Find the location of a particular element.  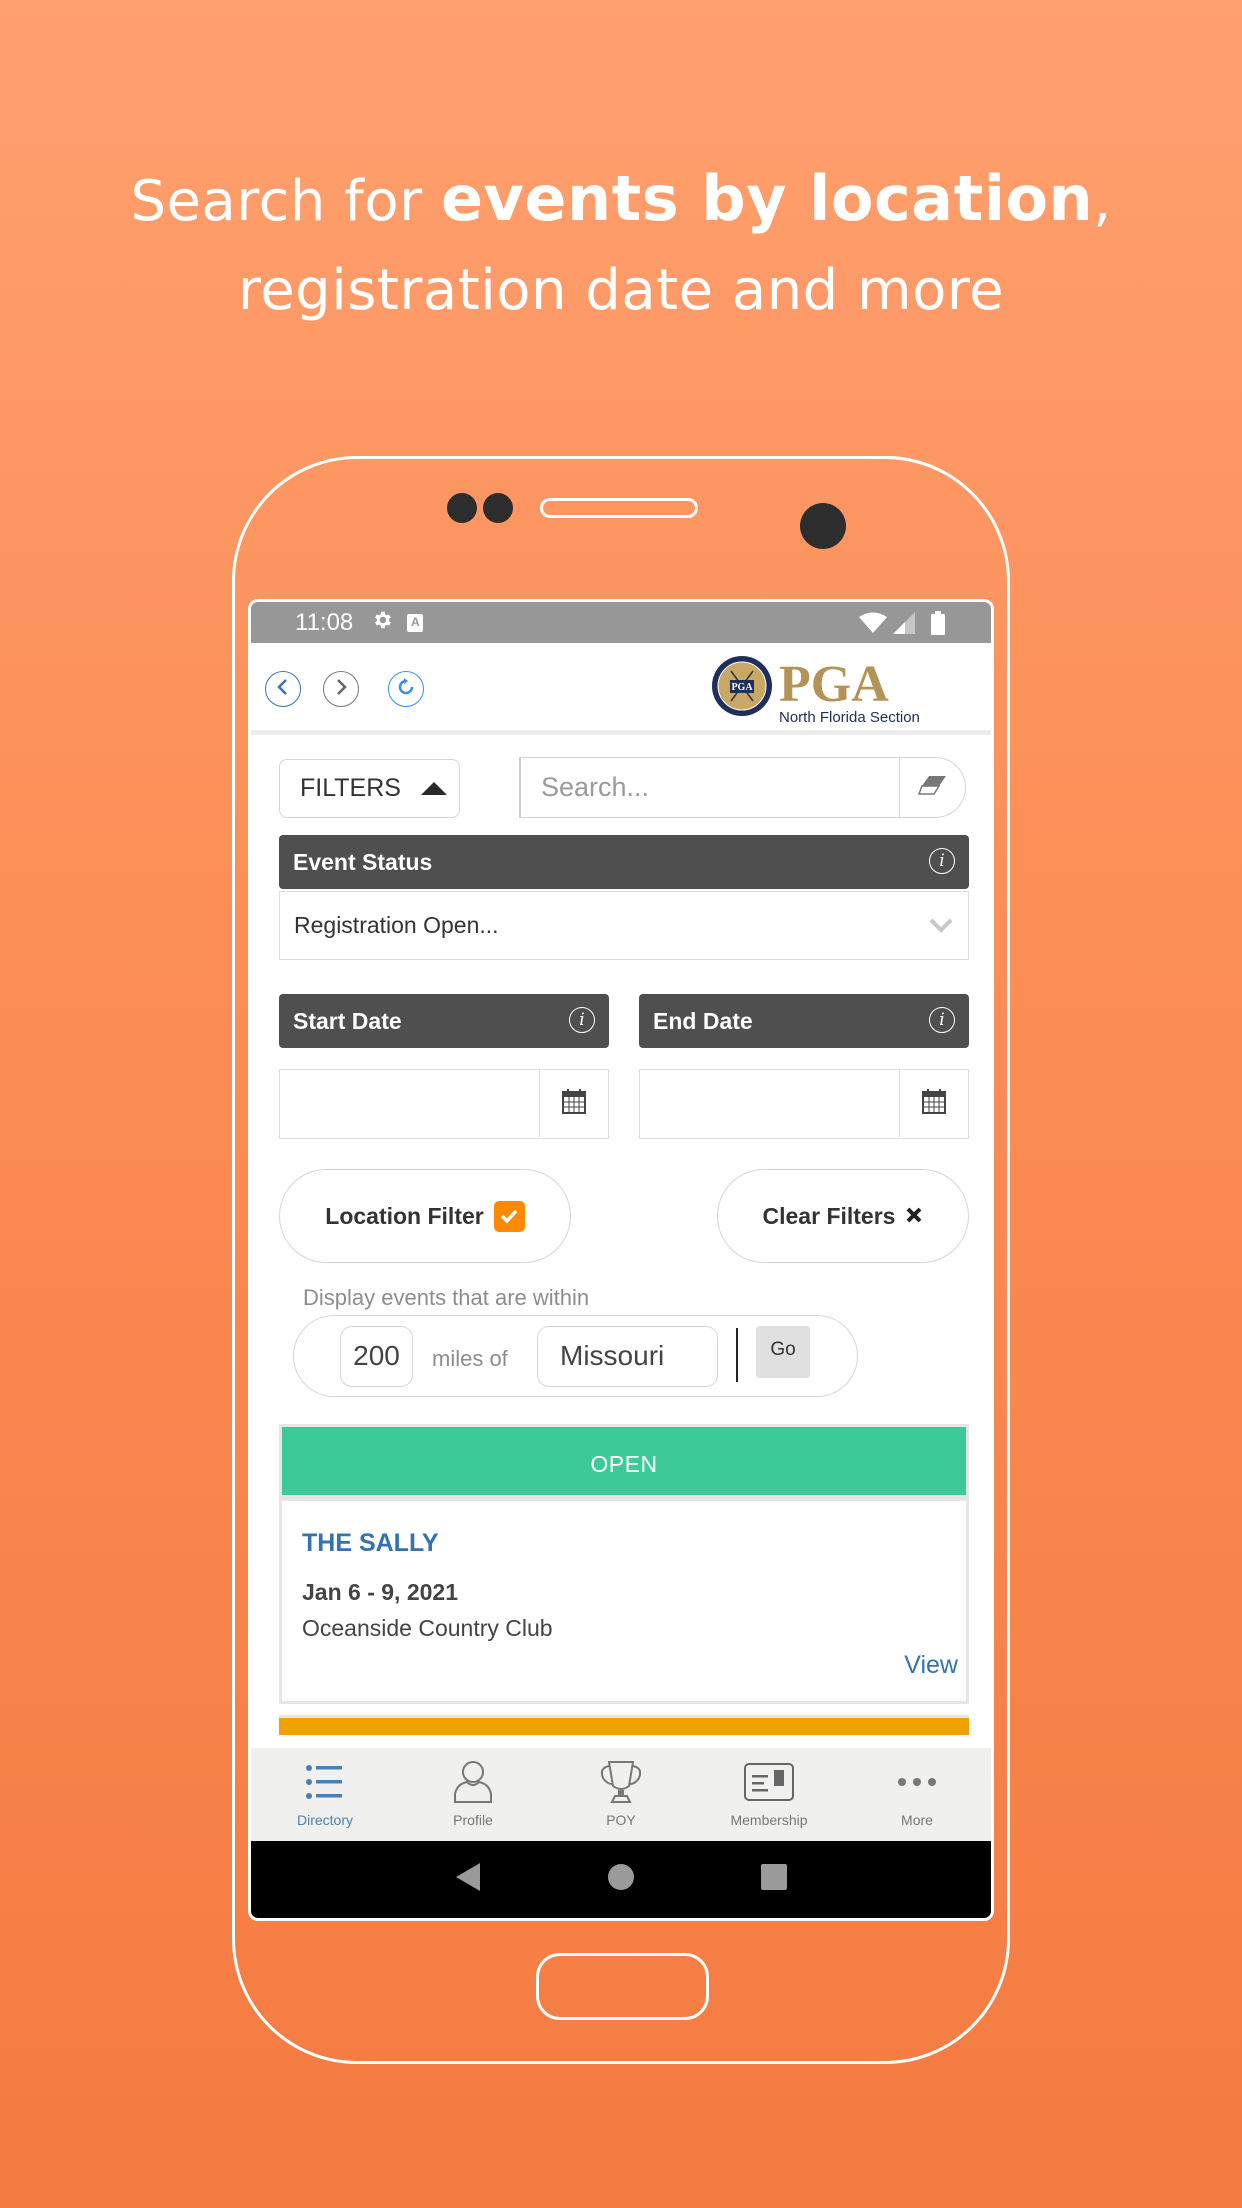

tab-membership: Membership is located at coordinates (769, 1794).